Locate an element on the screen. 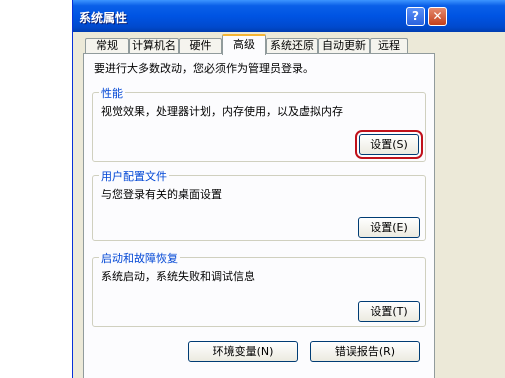  tab-remote: 远程 is located at coordinates (389, 46).